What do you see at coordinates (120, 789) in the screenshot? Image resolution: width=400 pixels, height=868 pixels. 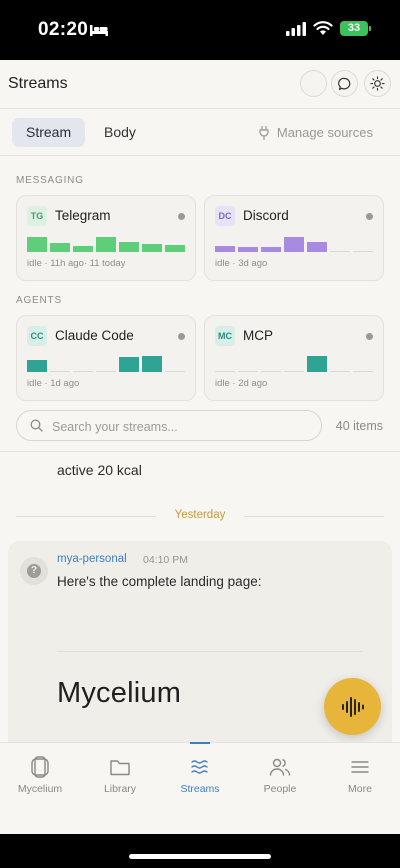 I see `nav-label: Library` at bounding box center [120, 789].